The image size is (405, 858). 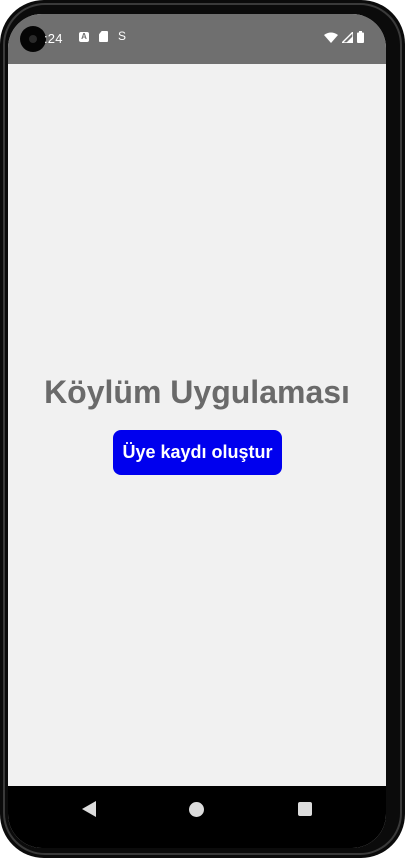 What do you see at coordinates (331, 37) in the screenshot?
I see `wifi-icon` at bounding box center [331, 37].